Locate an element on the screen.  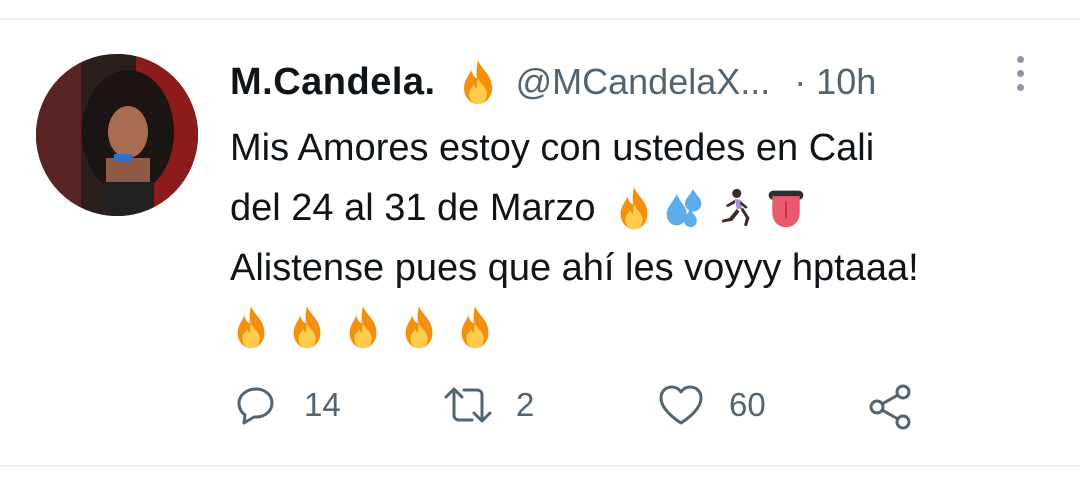
reply-button: 14 is located at coordinates (287, 405).